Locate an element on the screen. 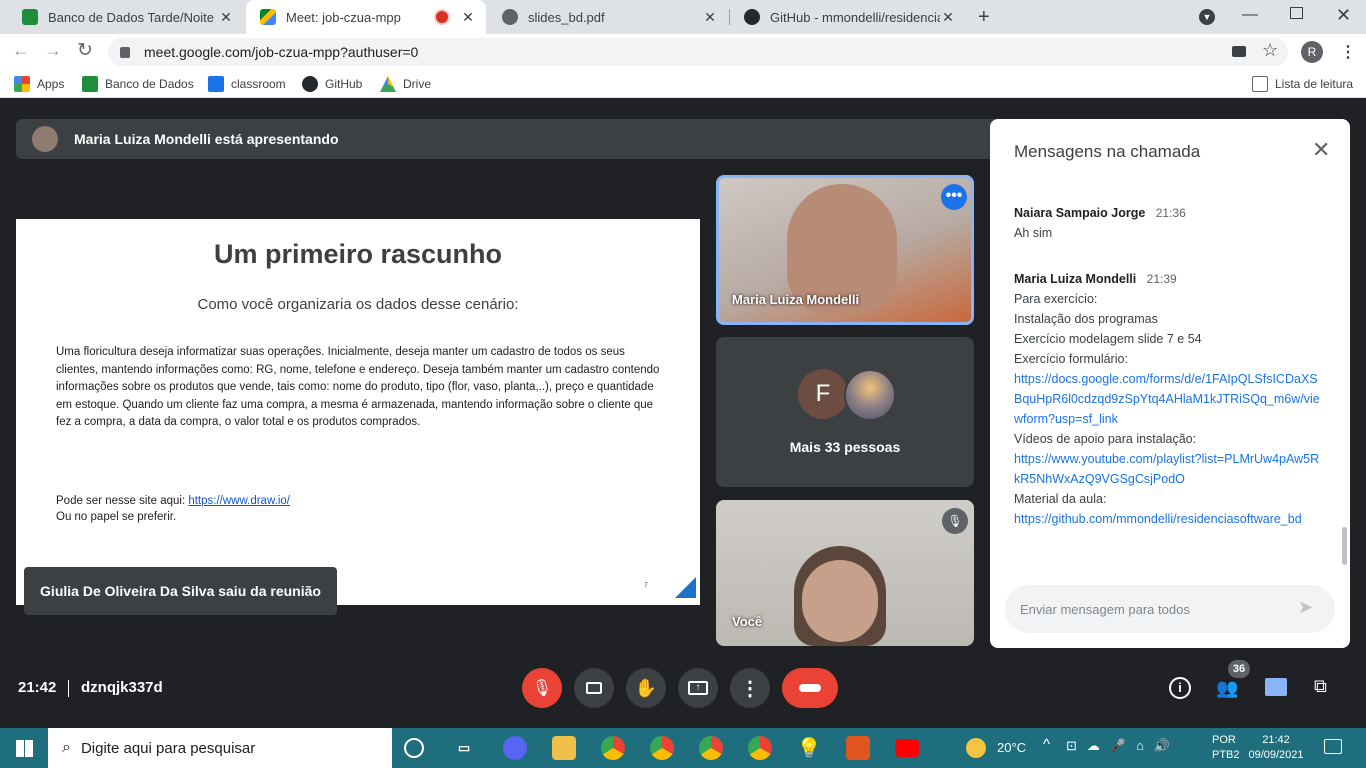 The width and height of the screenshot is (1366, 768). send-icon: ➤ is located at coordinates (1305, 607).